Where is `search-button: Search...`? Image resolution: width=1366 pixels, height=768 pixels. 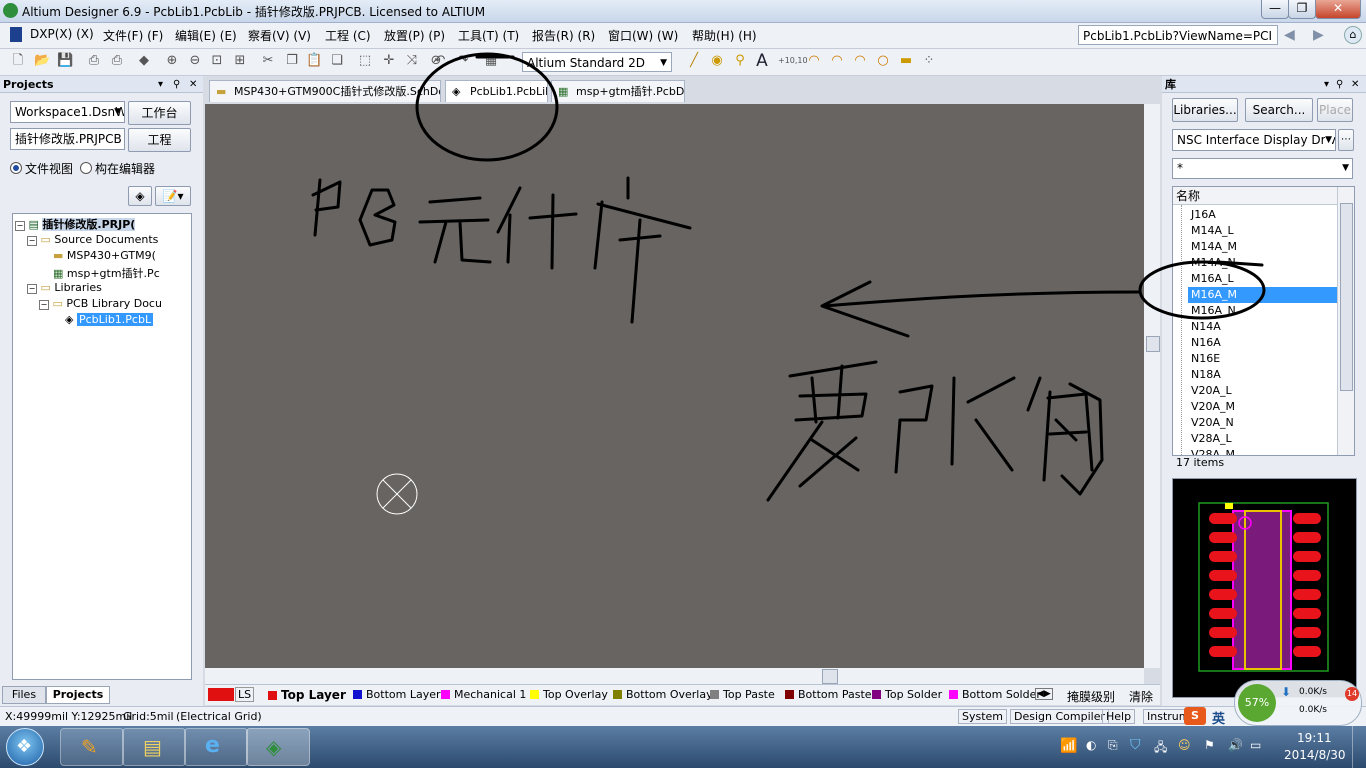
search-button: Search... is located at coordinates (1279, 110).